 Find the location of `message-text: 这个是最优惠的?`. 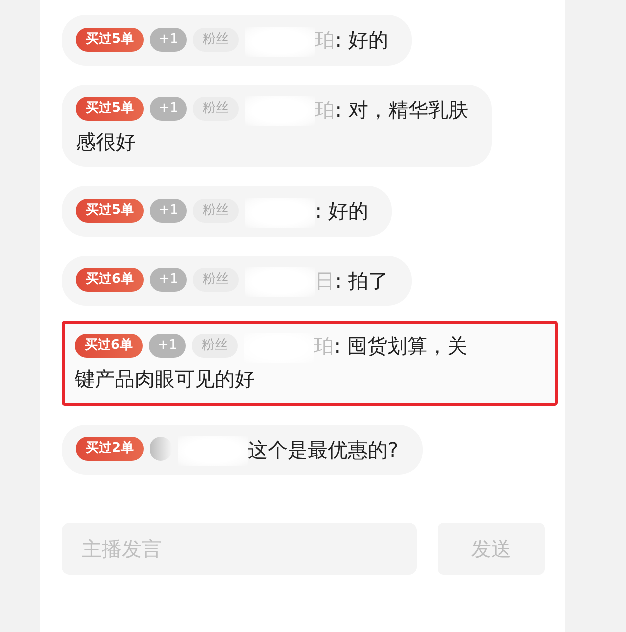

message-text: 这个是最优惠的? is located at coordinates (323, 450).